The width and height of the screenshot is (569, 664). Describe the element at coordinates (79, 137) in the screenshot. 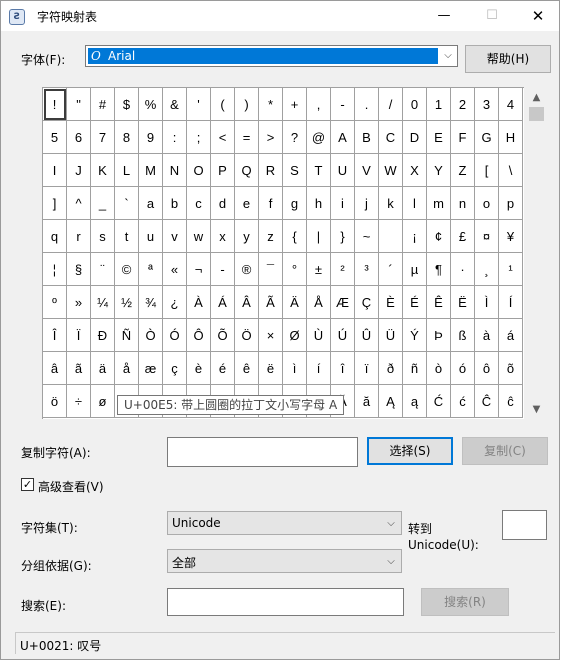

I see `char-cell: 6` at that location.